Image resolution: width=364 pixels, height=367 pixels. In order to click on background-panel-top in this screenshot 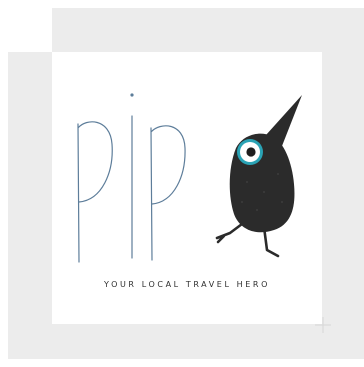, I will do `click(208, 30)`.